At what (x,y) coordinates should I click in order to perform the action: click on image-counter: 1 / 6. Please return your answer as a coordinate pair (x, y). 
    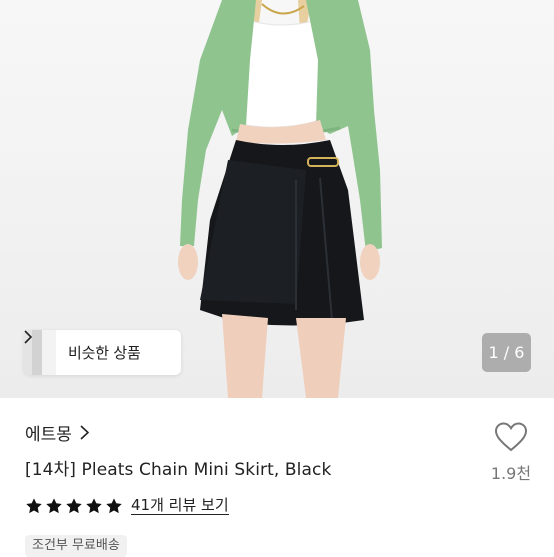
    Looking at the image, I should click on (506, 352).